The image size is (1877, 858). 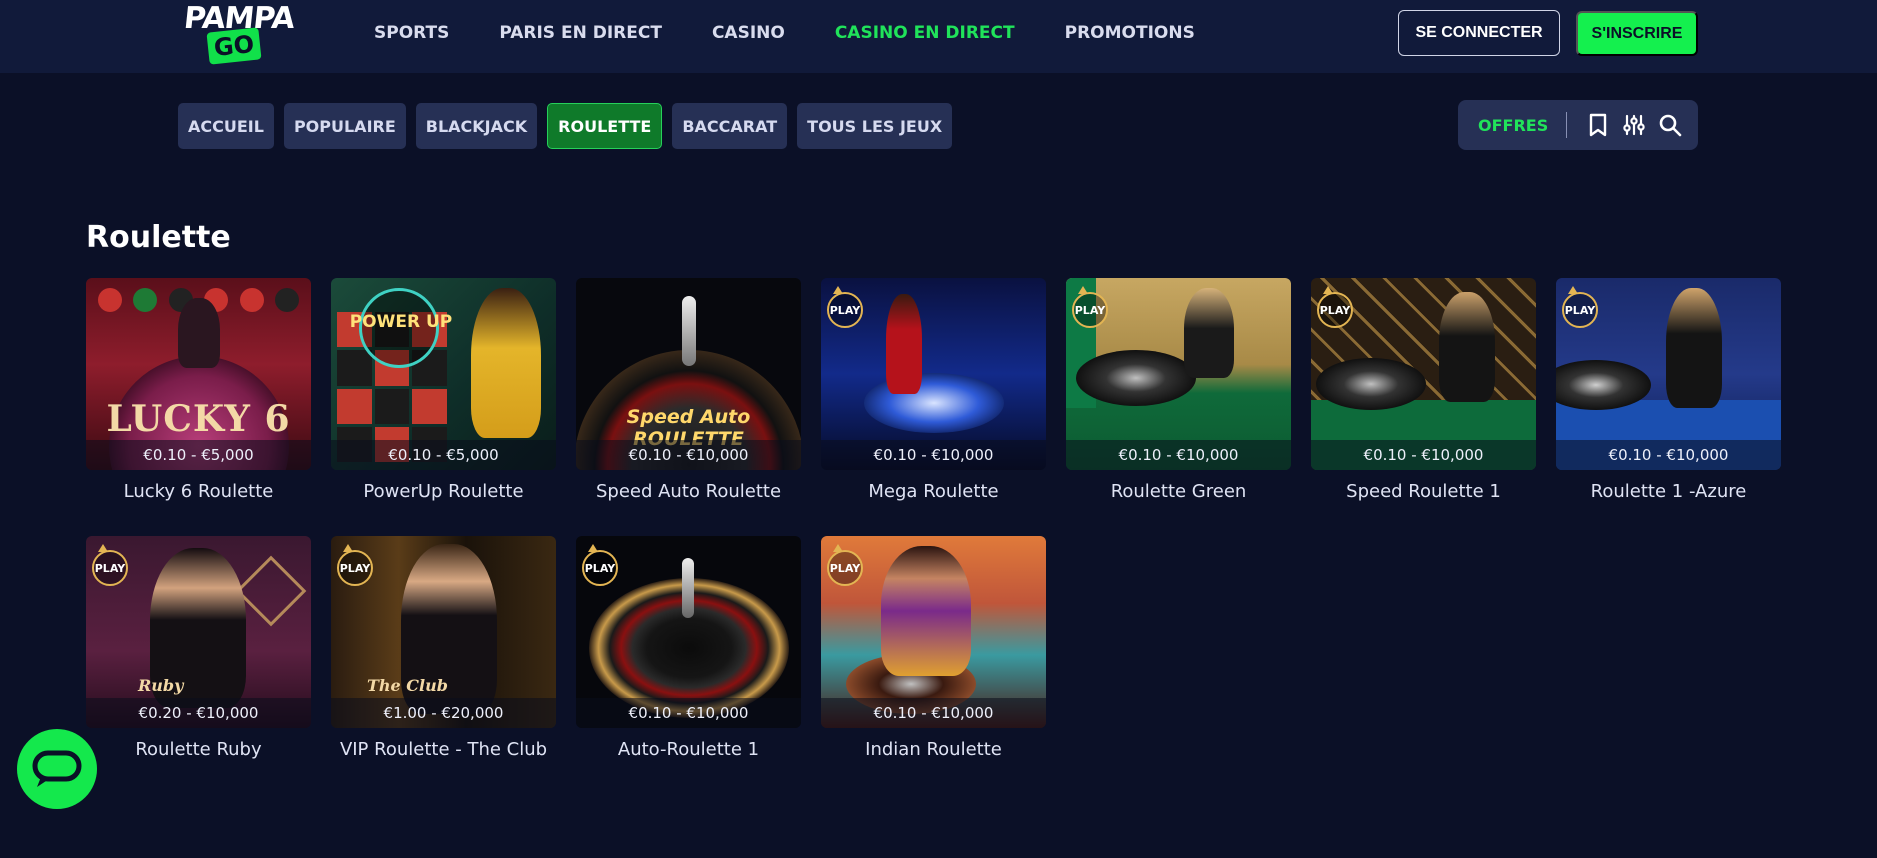 What do you see at coordinates (158, 237) in the screenshot?
I see `section-title: Roulette` at bounding box center [158, 237].